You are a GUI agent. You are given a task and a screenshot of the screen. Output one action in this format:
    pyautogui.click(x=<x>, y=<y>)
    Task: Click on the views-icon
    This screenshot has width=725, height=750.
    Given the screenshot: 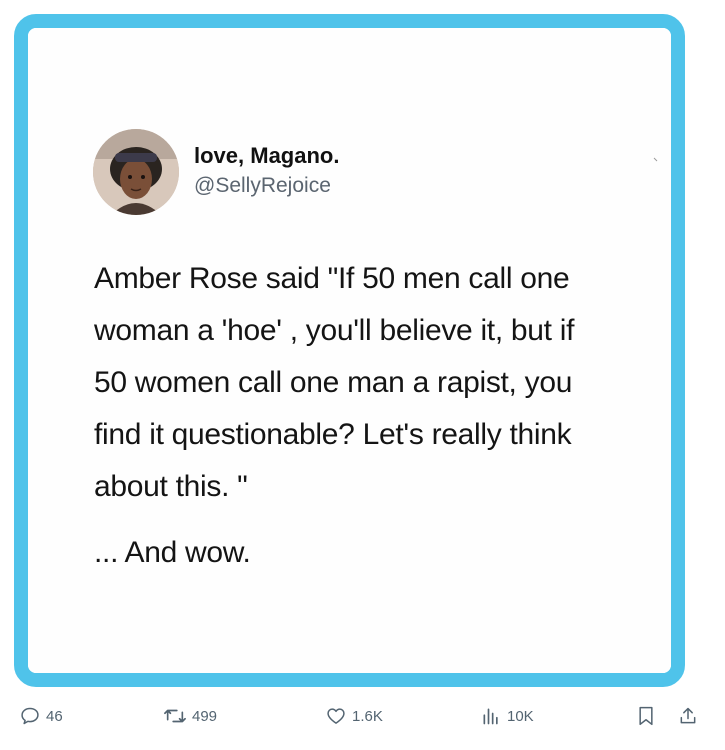 What is the action you would take?
    pyautogui.click(x=491, y=716)
    